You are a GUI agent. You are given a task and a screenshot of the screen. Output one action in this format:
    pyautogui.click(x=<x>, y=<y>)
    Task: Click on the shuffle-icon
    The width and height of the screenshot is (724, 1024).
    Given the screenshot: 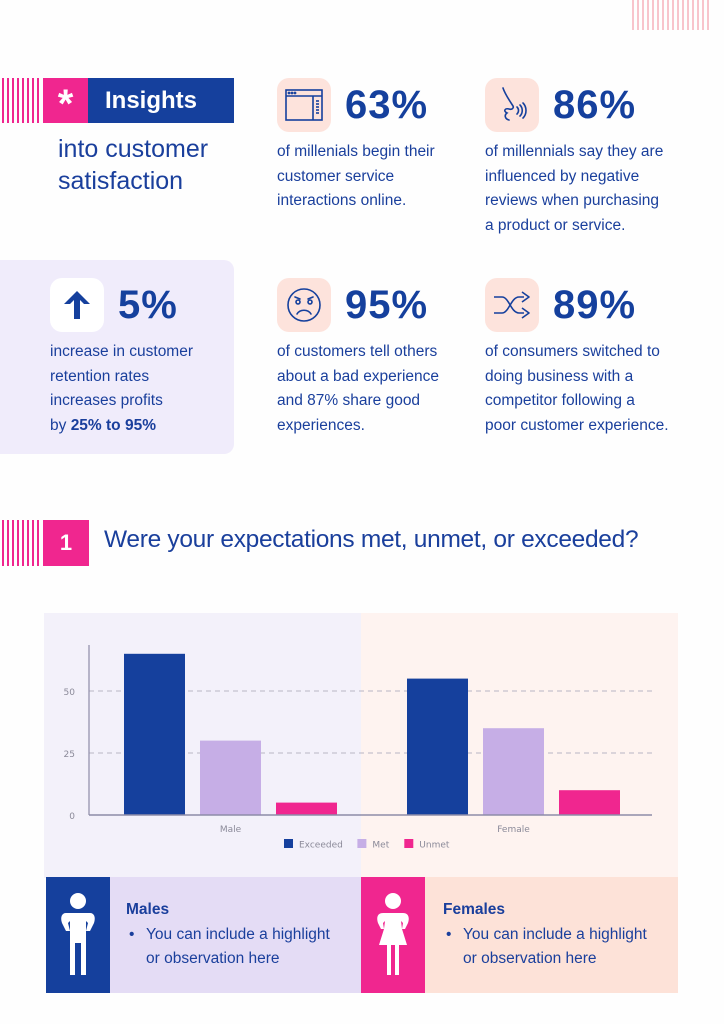 What is the action you would take?
    pyautogui.click(x=512, y=305)
    